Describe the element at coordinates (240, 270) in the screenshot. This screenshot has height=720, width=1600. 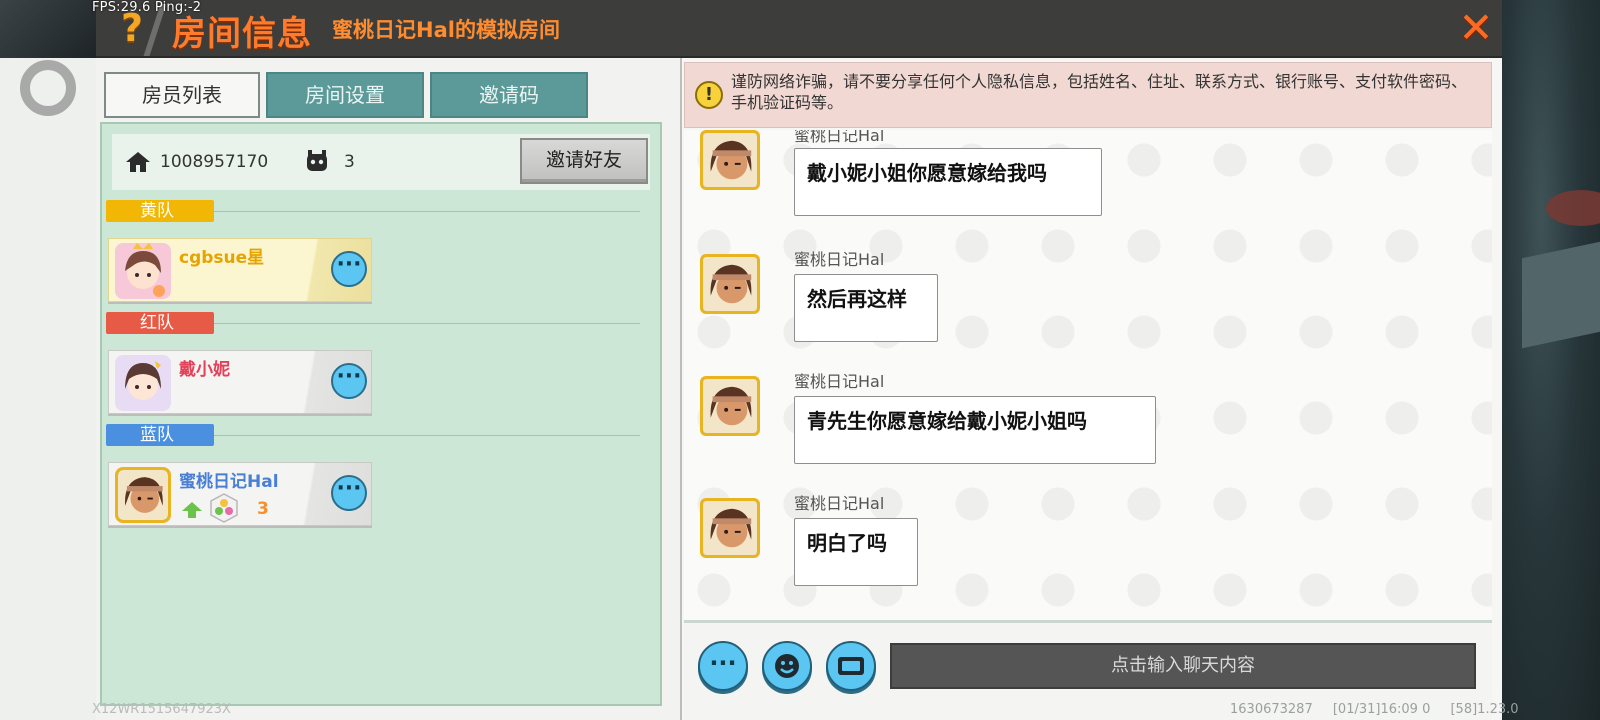
I see `member-card-yellow: cgbsue星 ···` at that location.